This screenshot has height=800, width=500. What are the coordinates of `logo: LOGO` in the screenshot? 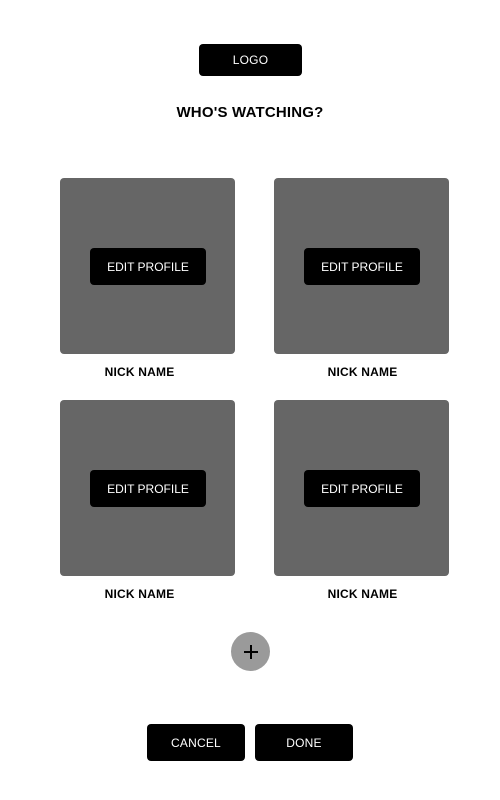 It's located at (250, 60).